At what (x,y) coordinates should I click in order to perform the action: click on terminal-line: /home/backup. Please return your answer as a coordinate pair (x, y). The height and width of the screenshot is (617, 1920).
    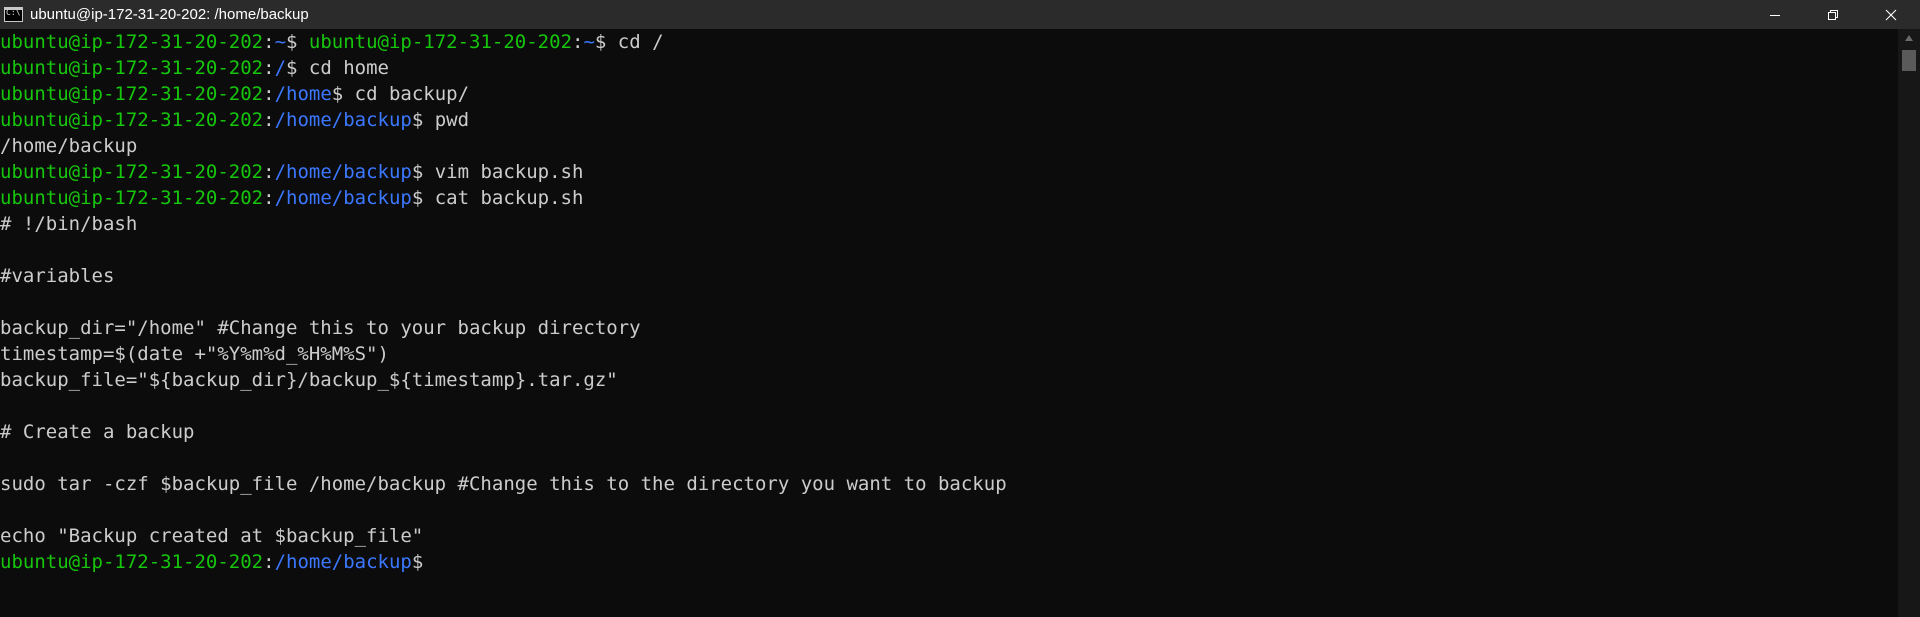
    Looking at the image, I should click on (949, 146).